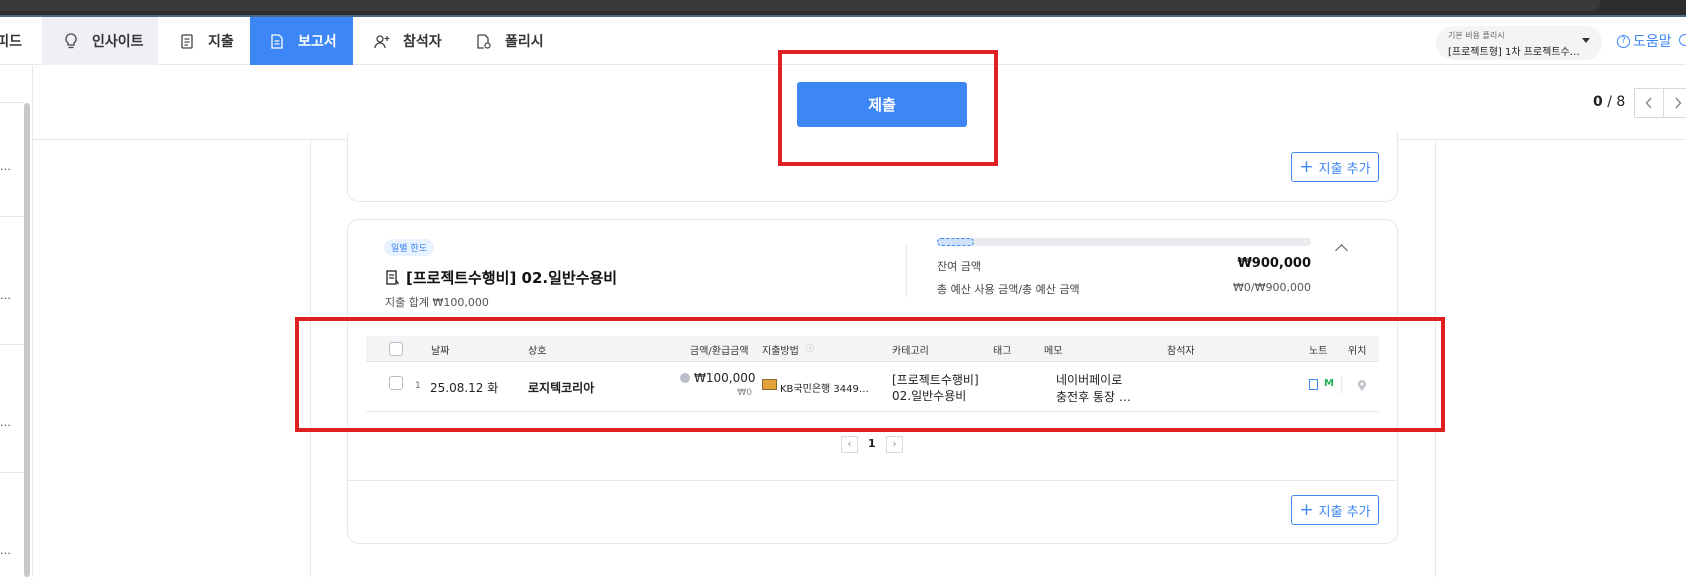 The image size is (1686, 577). Describe the element at coordinates (524, 42) in the screenshot. I see `tab-policy-label: 폴리시` at that location.